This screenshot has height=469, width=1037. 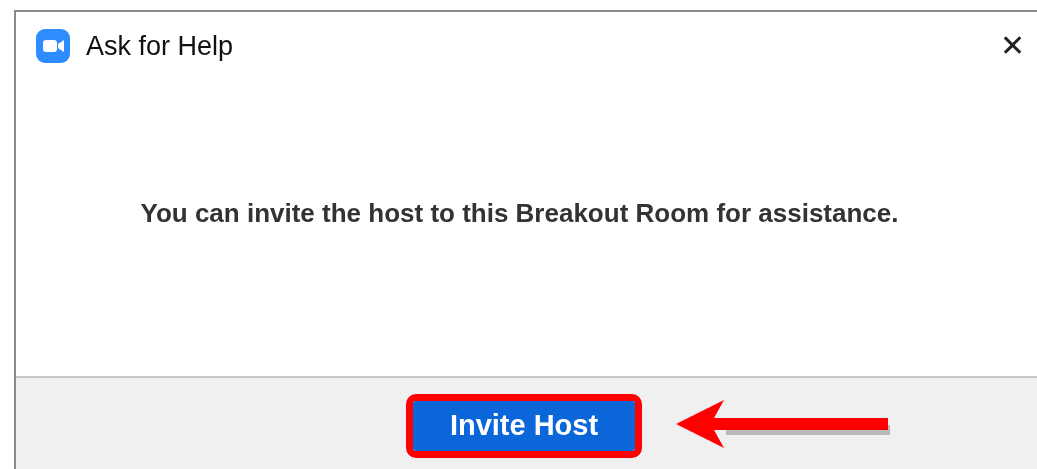 I want to click on invite-host-button: Invite Host, so click(x=524, y=425).